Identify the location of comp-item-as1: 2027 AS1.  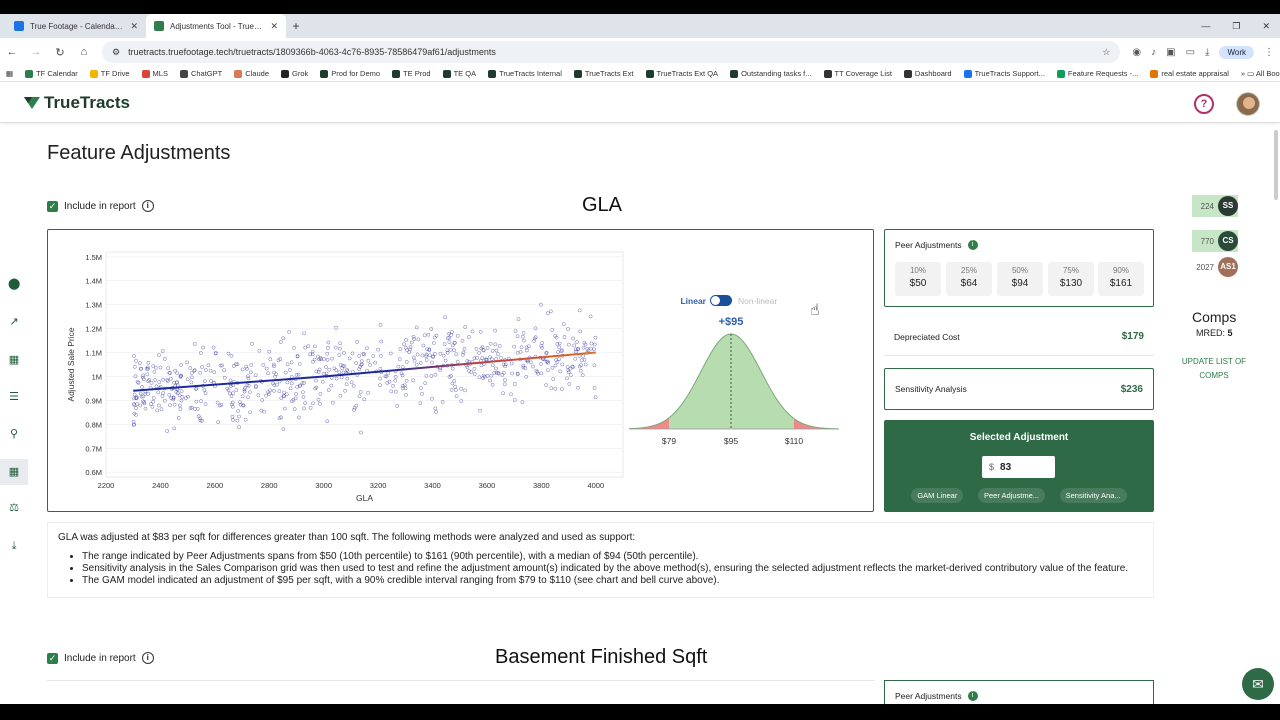
(1215, 267).